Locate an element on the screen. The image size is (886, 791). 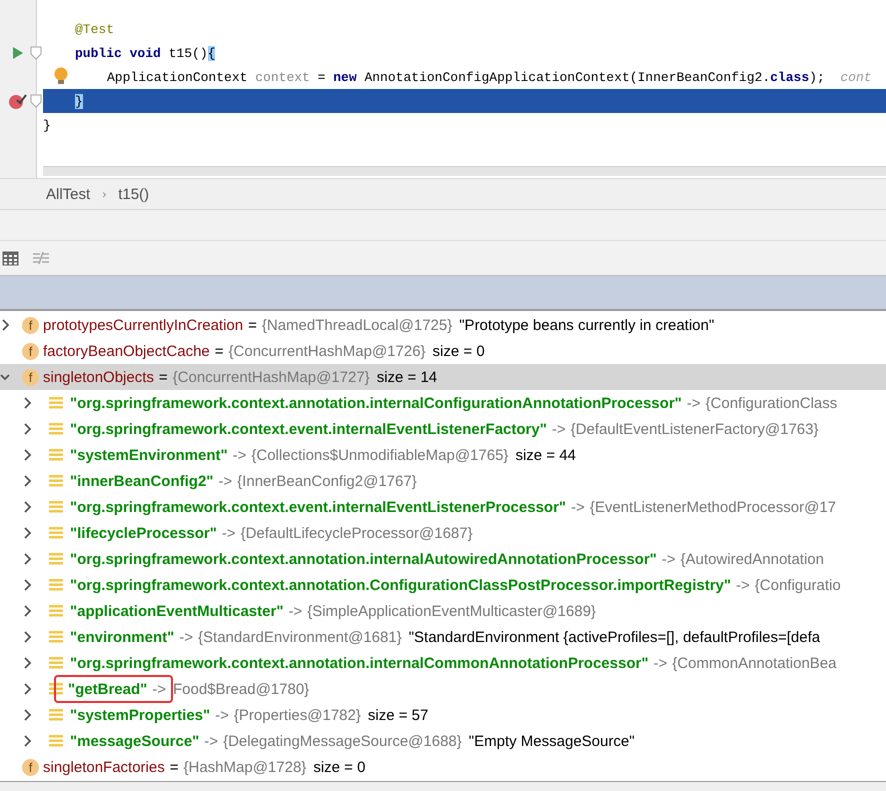
entry-row: "messageSource" -> {DelegatingMessageSource@1688} "Empty MessageSource" is located at coordinates (443, 741).